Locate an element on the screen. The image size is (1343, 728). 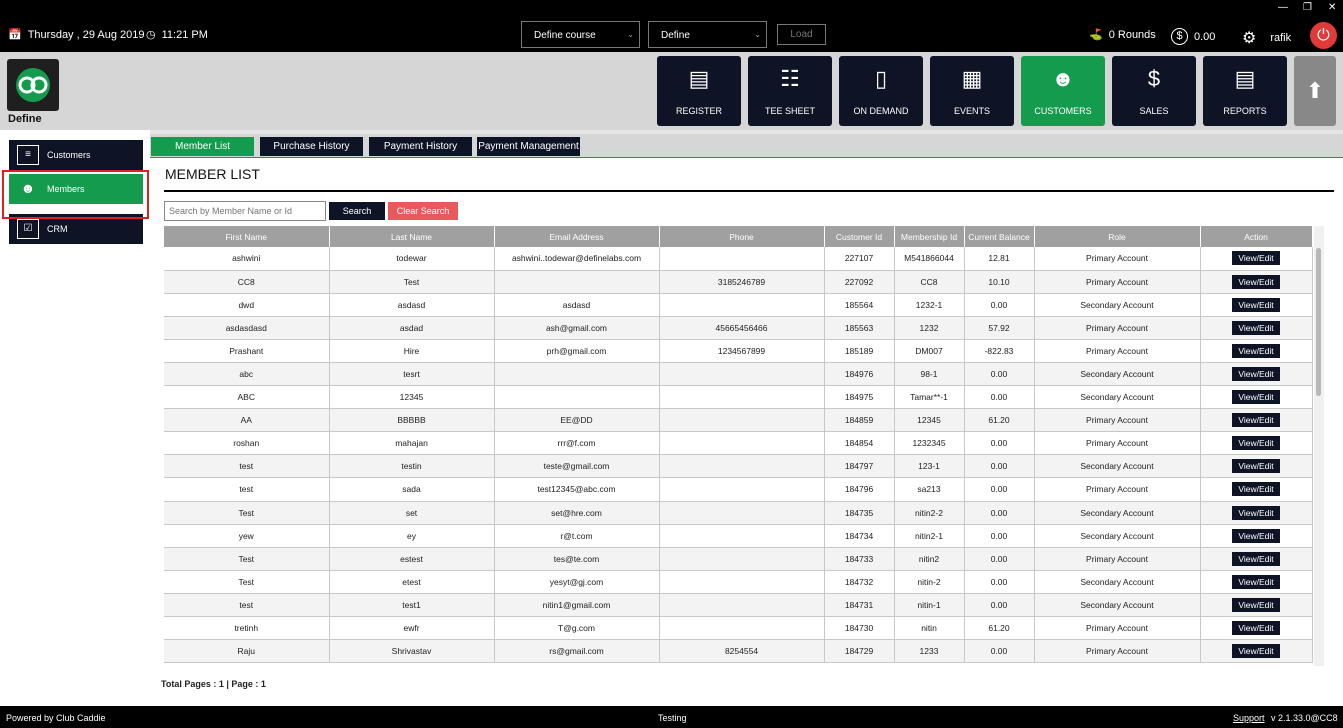
table-cell: DM007 is located at coordinates (929, 351).